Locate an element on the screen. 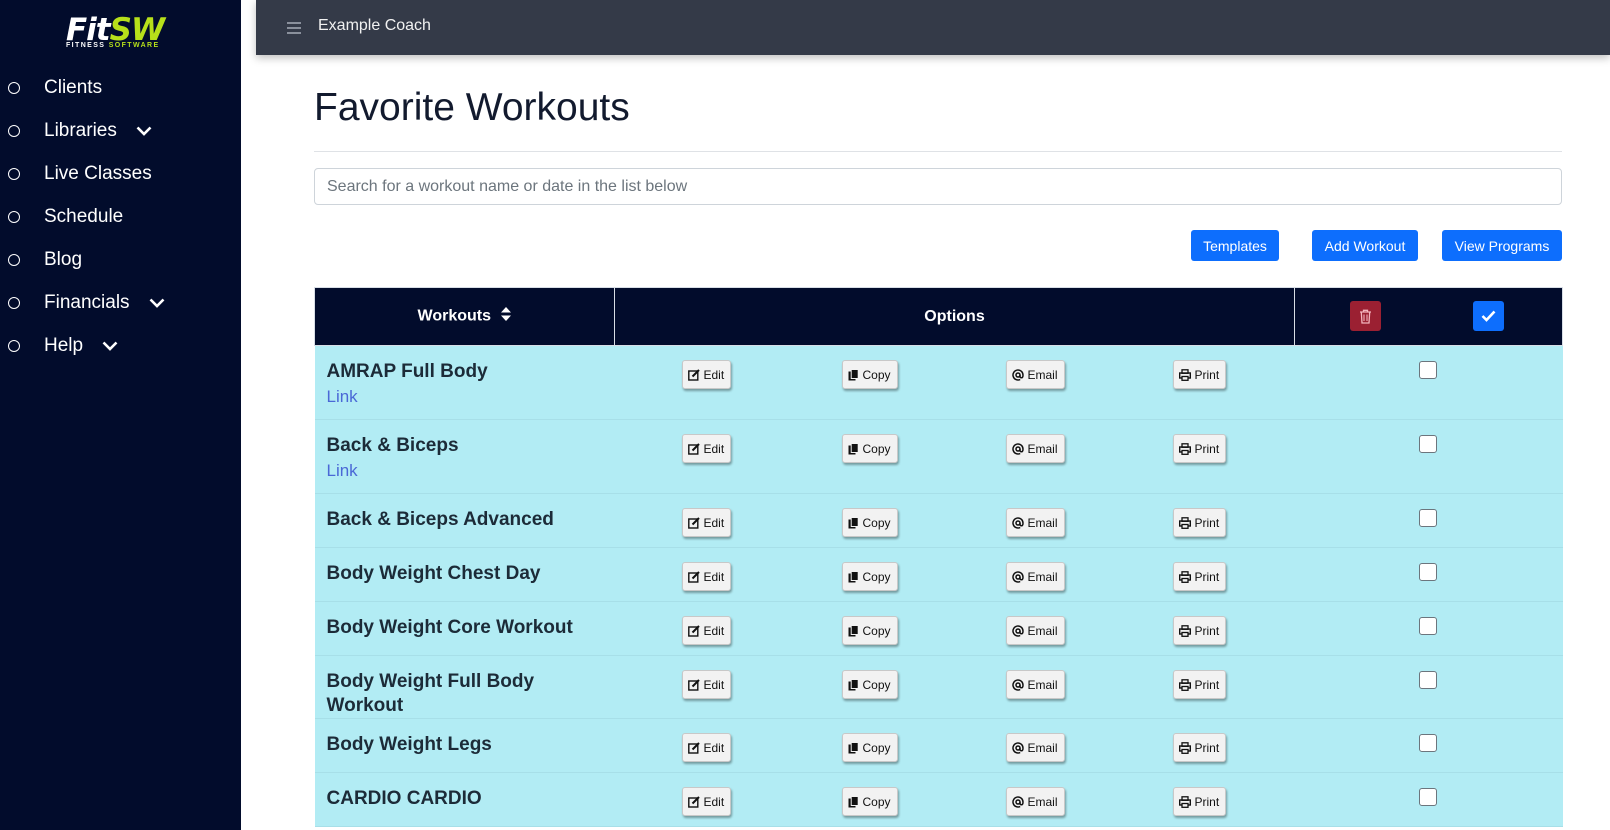  select-column-header is located at coordinates (1428, 316).